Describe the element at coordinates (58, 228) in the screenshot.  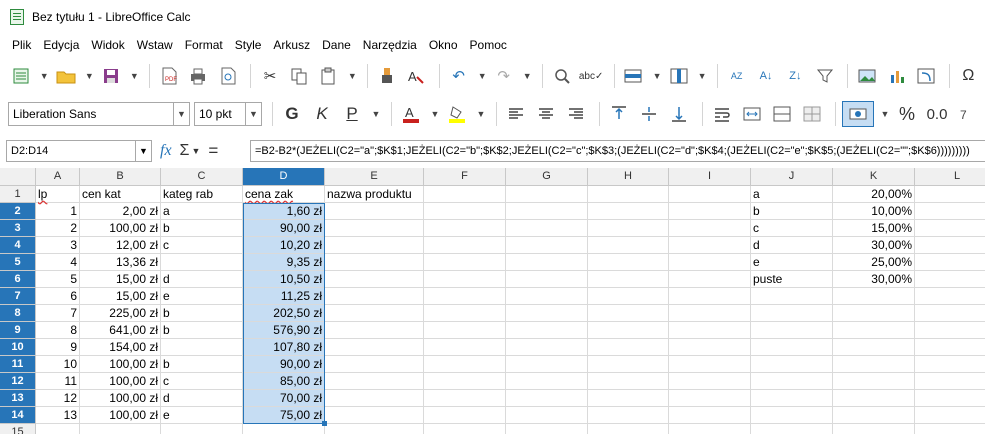
I see `table-cell-lp: 2` at that location.